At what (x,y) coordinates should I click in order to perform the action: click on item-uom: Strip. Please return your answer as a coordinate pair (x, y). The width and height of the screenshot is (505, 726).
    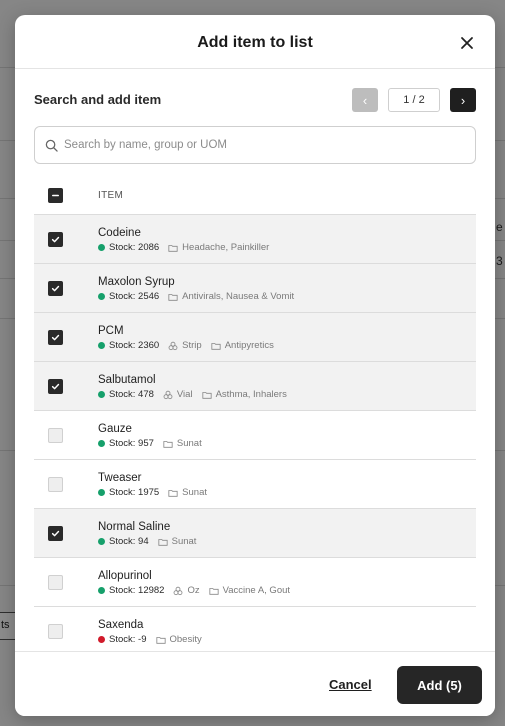
    Looking at the image, I should click on (192, 345).